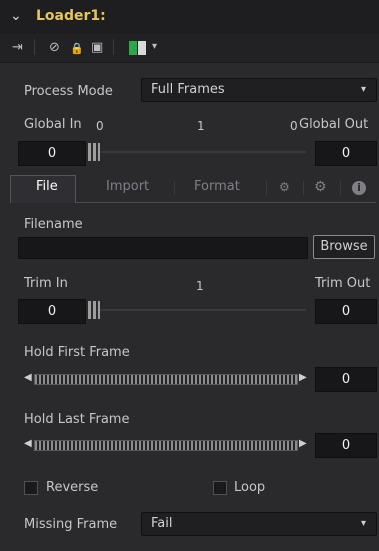 This screenshot has width=379, height=551. What do you see at coordinates (71, 524) in the screenshot?
I see `missing-frames-label: Missing Frame` at bounding box center [71, 524].